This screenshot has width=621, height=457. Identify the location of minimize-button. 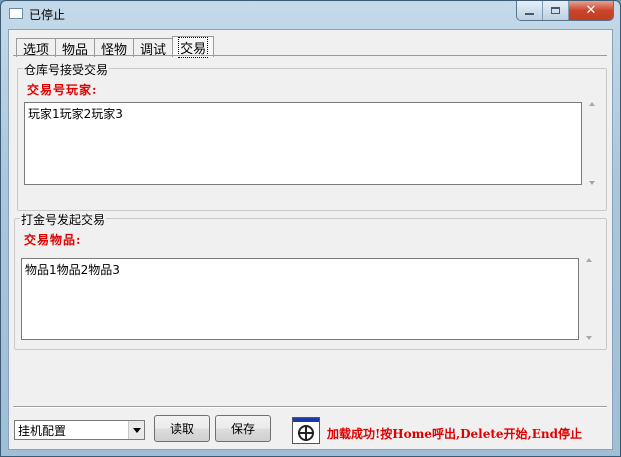
(530, 10).